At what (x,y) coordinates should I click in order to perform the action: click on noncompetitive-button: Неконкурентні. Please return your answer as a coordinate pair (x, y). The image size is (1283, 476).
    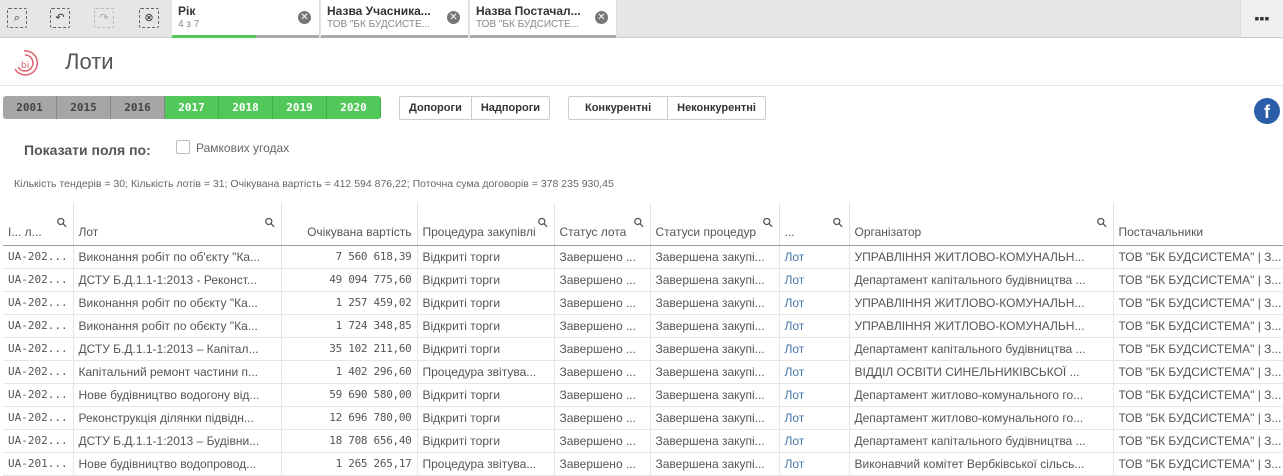
    Looking at the image, I should click on (716, 108).